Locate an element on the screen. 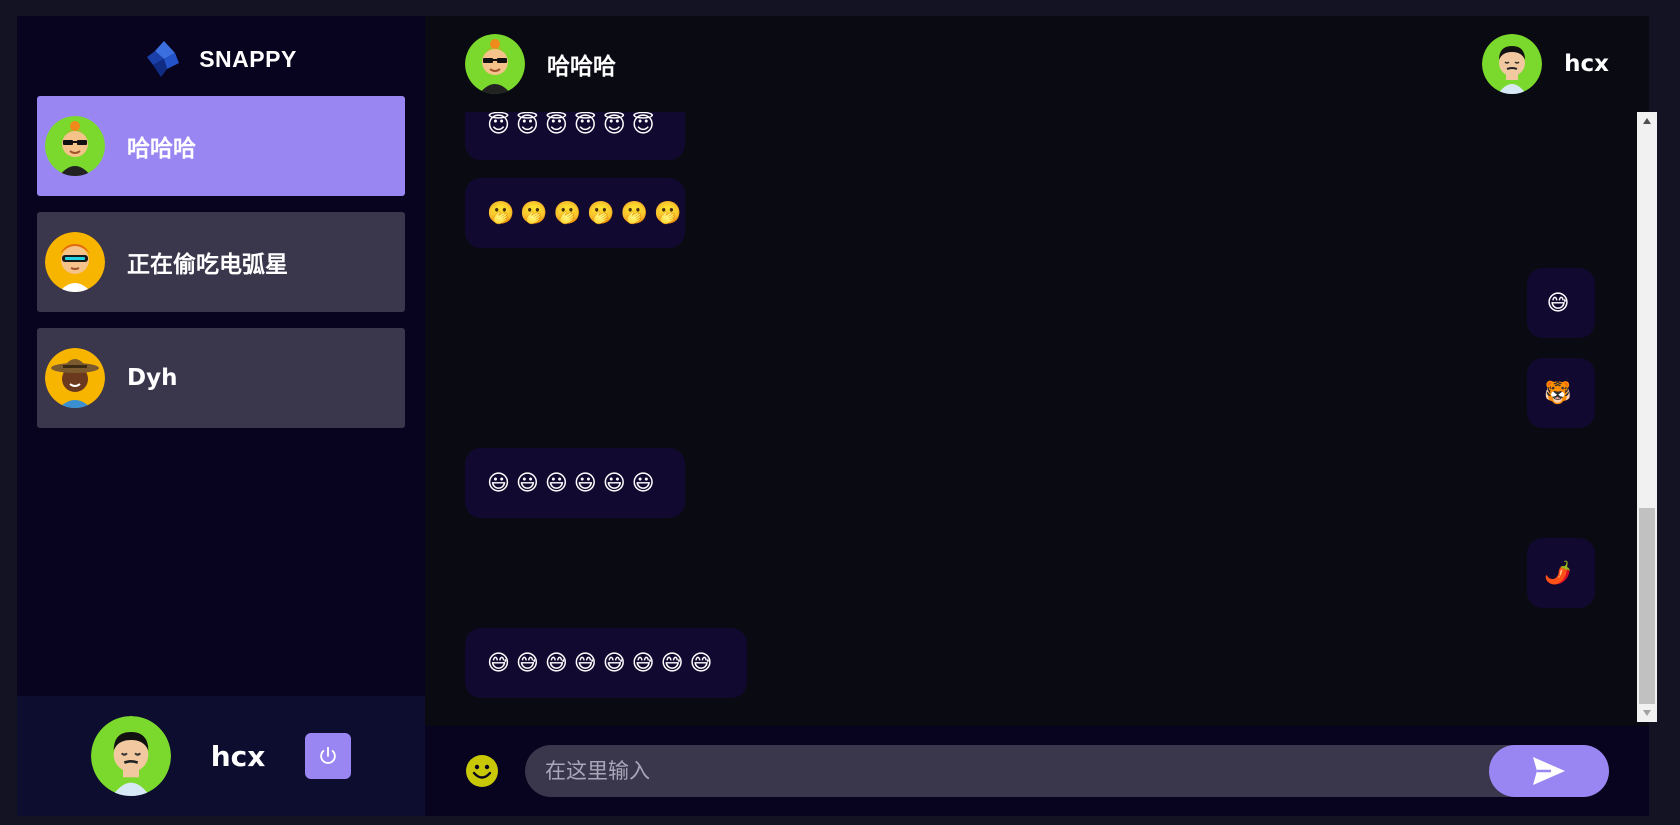  chat-contact-avatar is located at coordinates (495, 64).